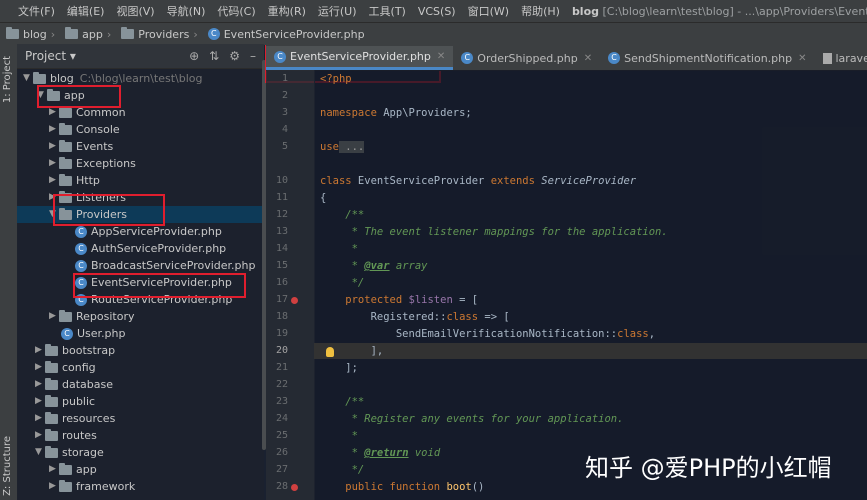 This screenshot has width=867, height=500. What do you see at coordinates (339, 249) in the screenshot?
I see `code-line: *` at bounding box center [339, 249].